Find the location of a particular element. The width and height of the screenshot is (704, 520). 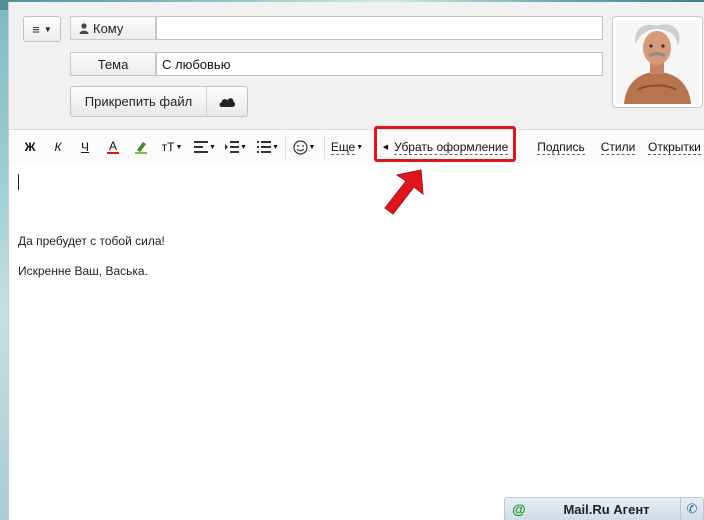

list-button: ▼ is located at coordinates (268, 147).